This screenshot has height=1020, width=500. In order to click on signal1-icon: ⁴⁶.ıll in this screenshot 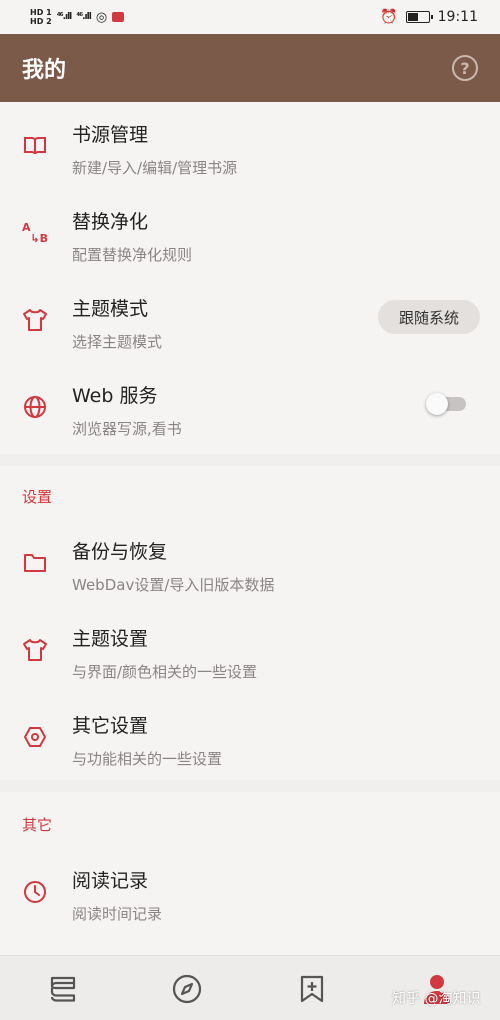, I will do `click(64, 17)`.